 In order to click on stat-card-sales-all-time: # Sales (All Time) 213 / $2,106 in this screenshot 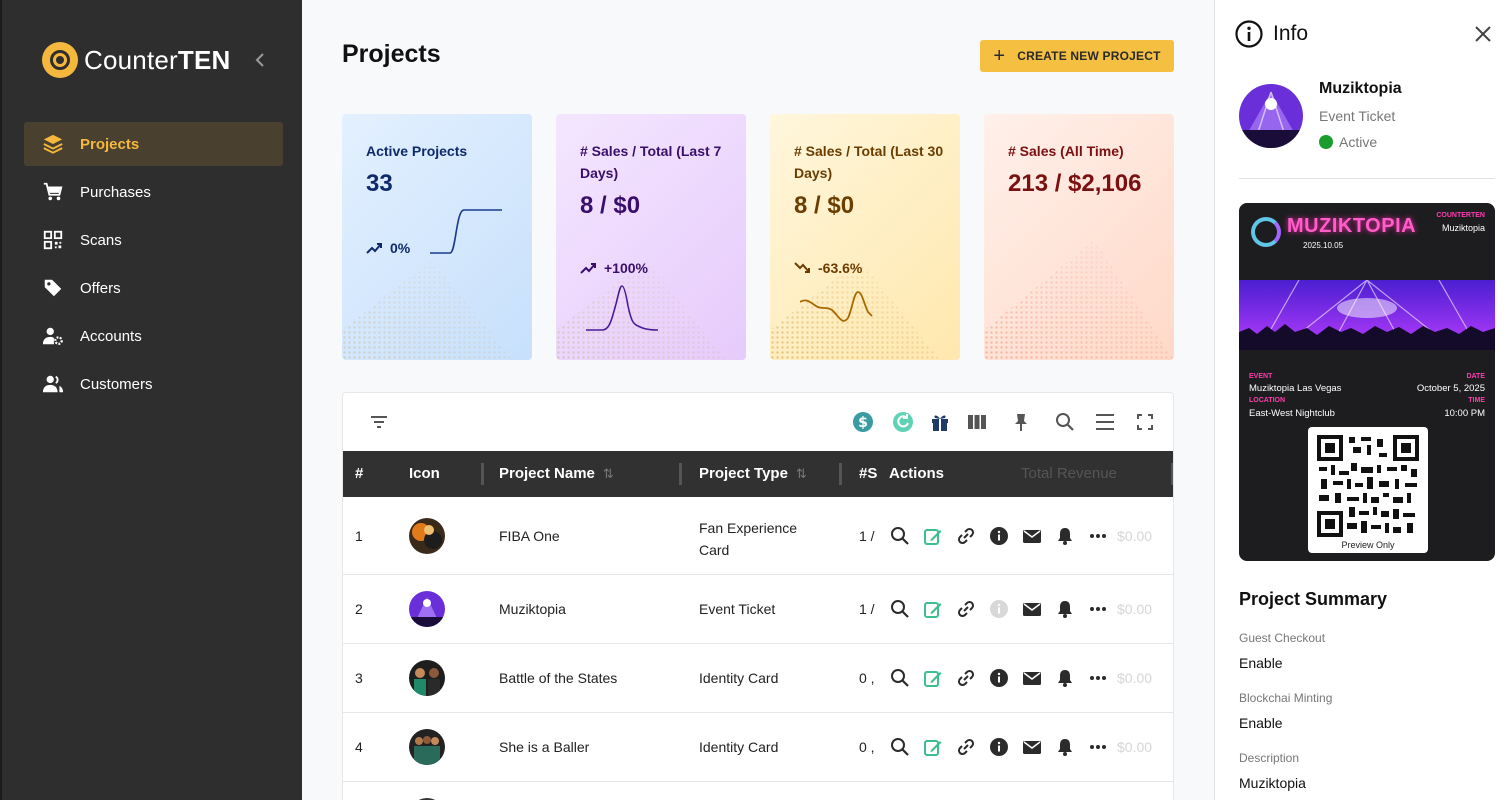, I will do `click(1079, 237)`.